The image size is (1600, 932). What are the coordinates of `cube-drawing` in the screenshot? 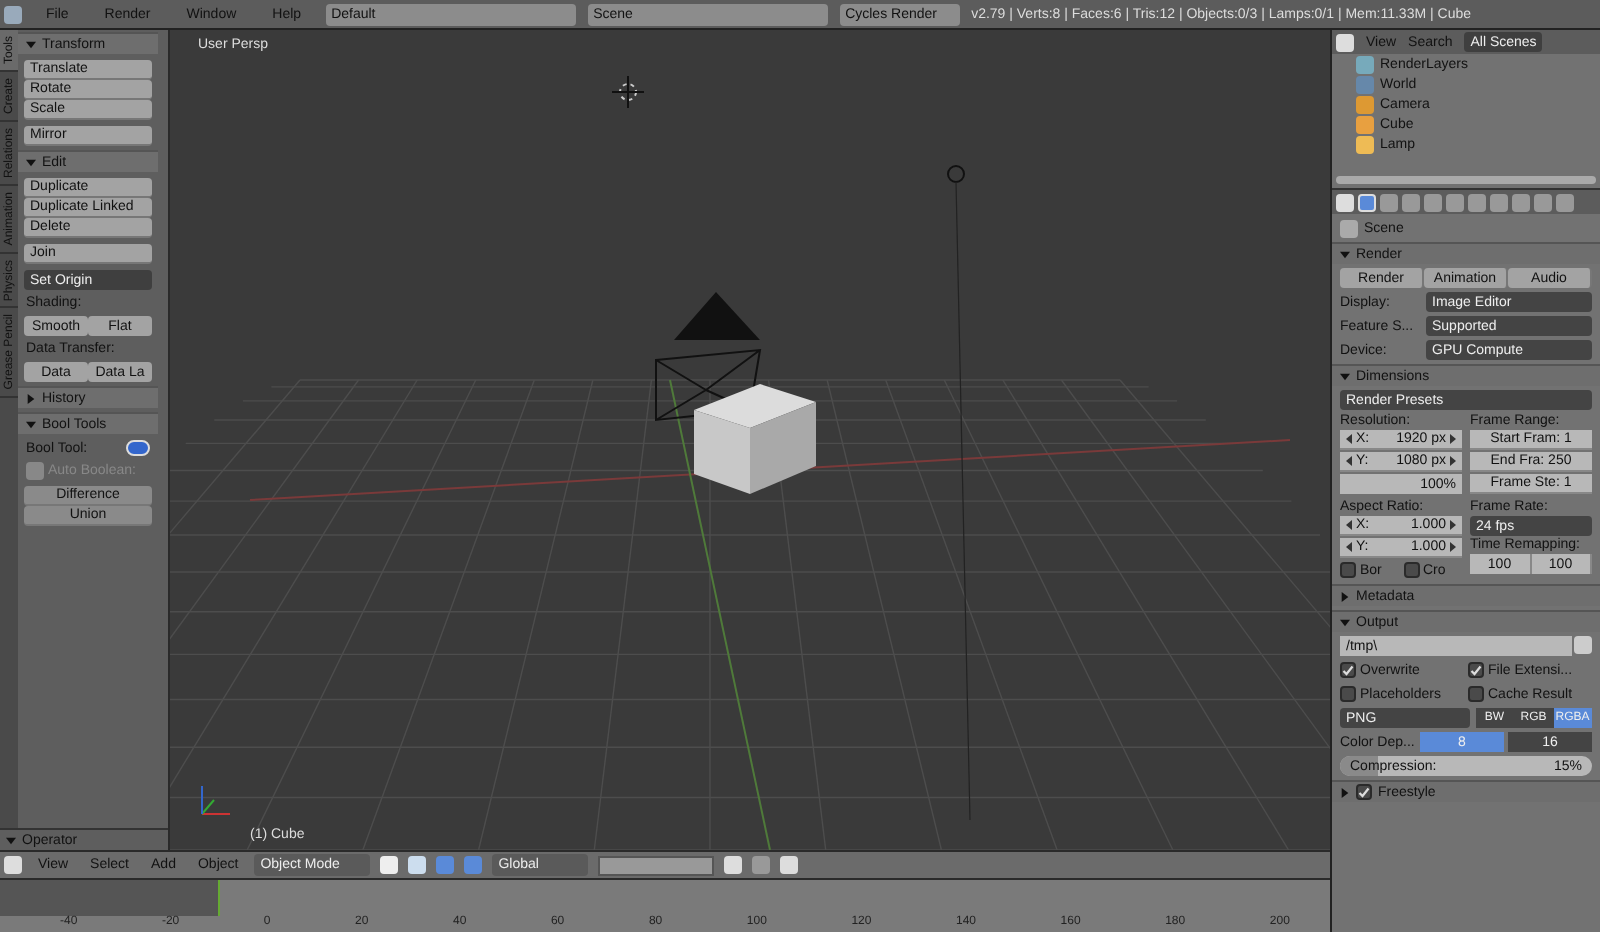 It's located at (755, 439).